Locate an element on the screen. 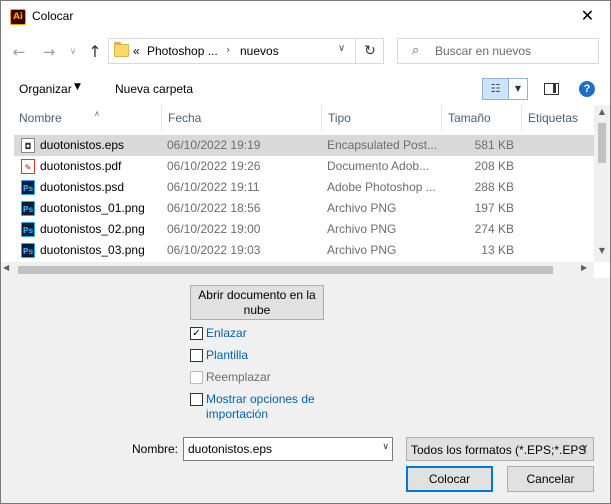  file-size: 208 KB is located at coordinates (494, 166).